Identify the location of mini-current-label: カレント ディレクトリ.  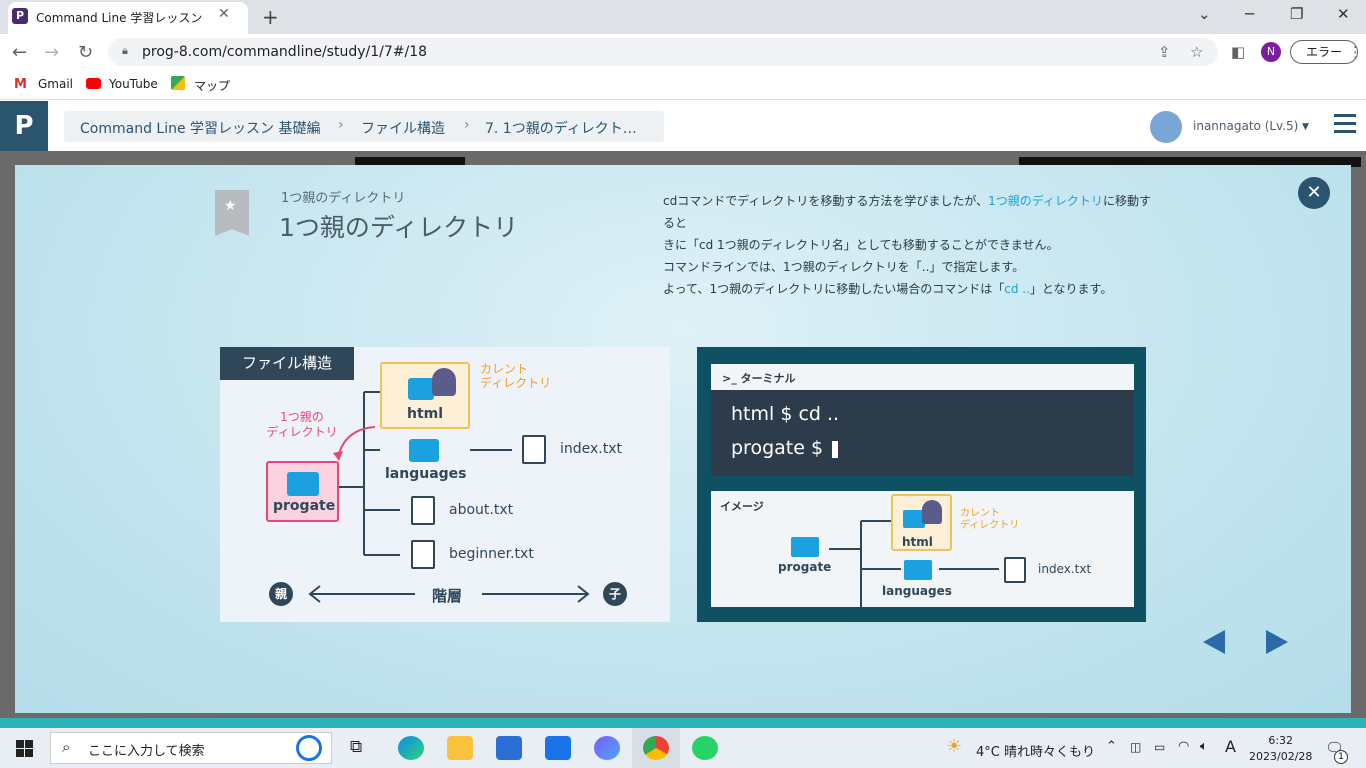
(989, 520).